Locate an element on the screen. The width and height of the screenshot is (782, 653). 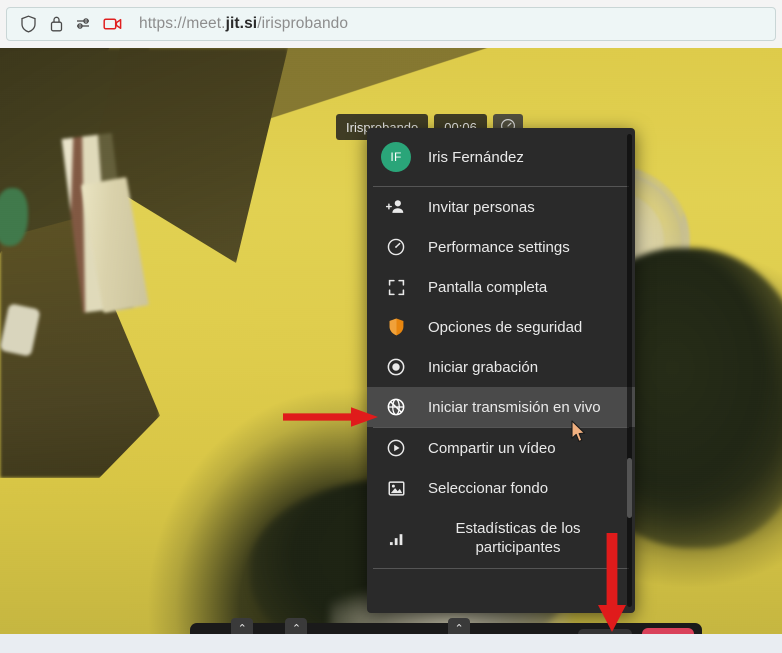
menu-item-performance-settings: Performance settings is located at coordinates (501, 247).